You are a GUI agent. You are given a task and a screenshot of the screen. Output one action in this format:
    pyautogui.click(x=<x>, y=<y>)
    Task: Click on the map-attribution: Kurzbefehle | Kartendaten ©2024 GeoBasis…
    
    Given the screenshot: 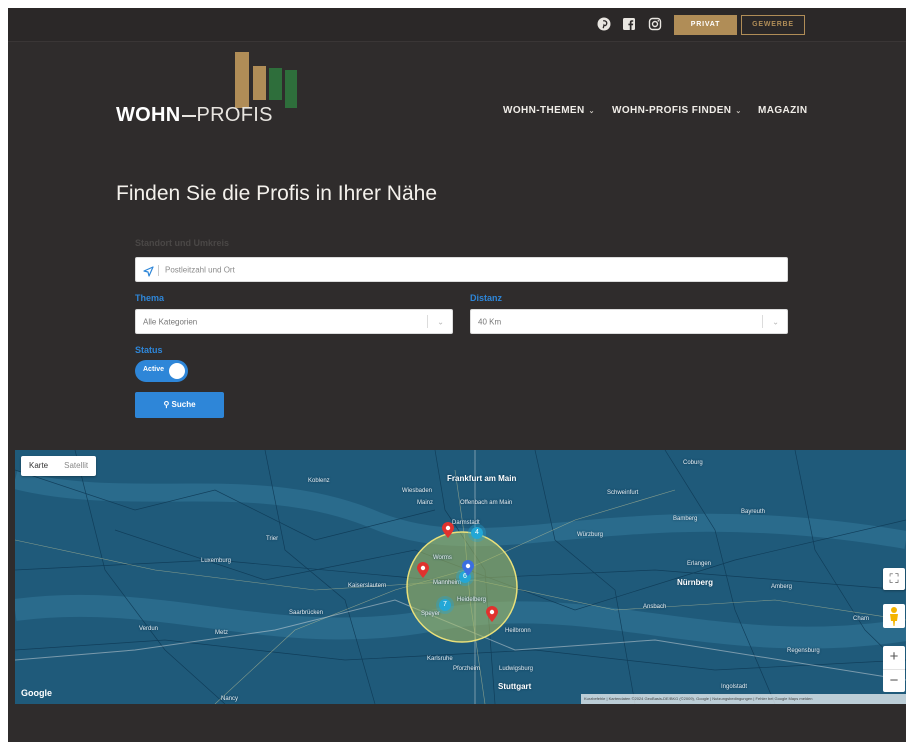 What is the action you would take?
    pyautogui.click(x=743, y=699)
    